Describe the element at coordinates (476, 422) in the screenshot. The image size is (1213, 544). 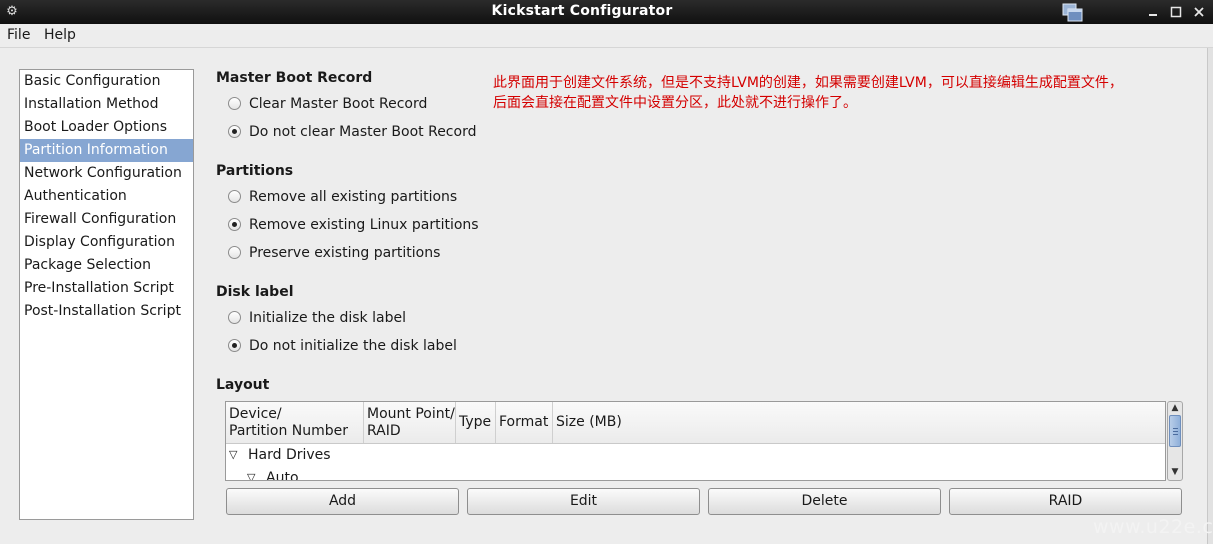
I see `column-header-type: Type` at that location.